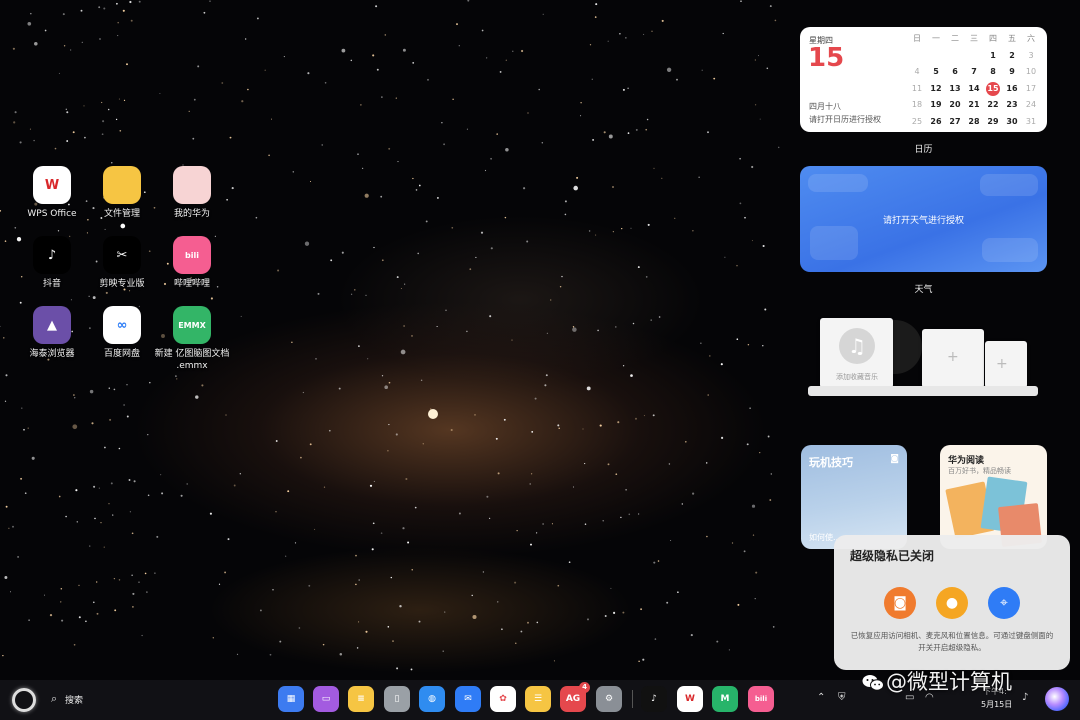 Image resolution: width=1080 pixels, height=720 pixels. I want to click on huawei-reader-widget: 华为阅读 百万好书，精品畅读, so click(993, 497).